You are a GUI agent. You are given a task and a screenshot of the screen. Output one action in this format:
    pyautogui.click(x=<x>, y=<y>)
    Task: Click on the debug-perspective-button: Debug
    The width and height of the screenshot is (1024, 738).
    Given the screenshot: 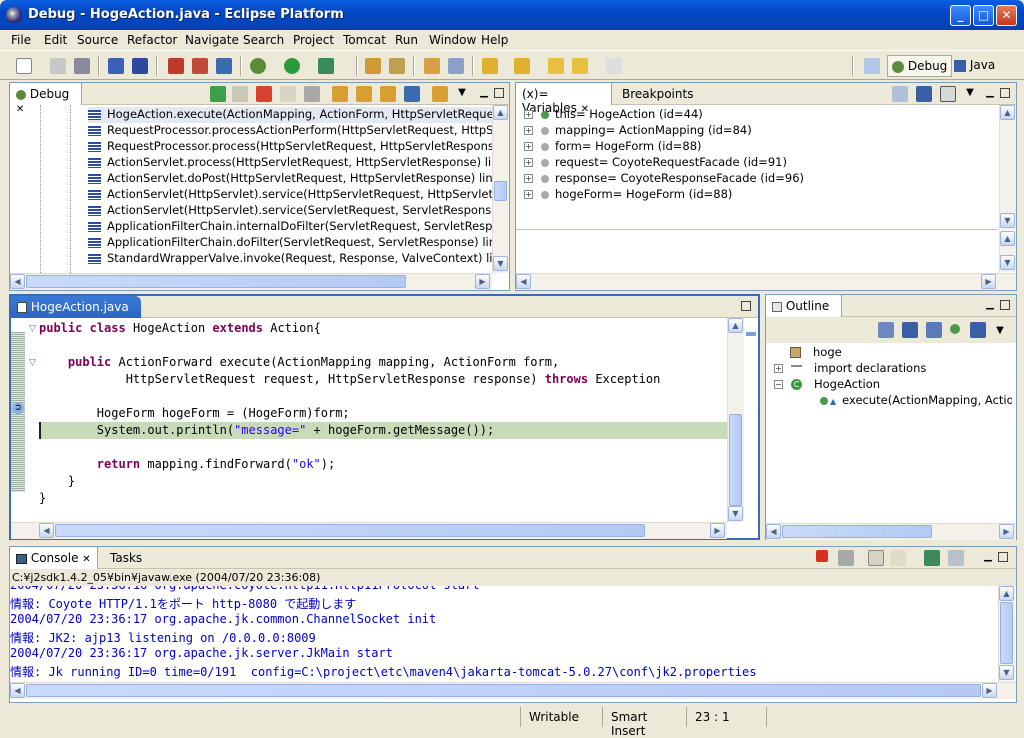 What is the action you would take?
    pyautogui.click(x=920, y=66)
    